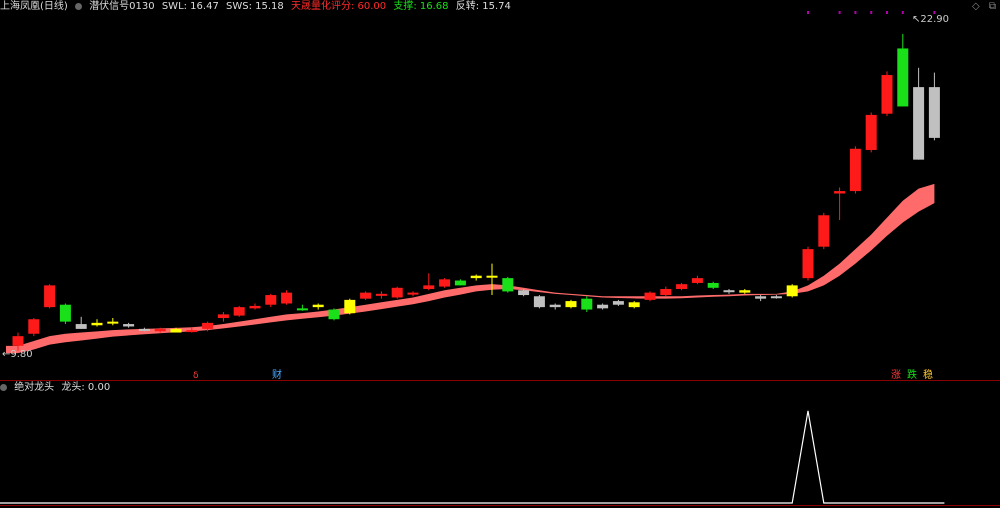 This screenshot has height=508, width=1000. I want to click on diamond-icon: ◇, so click(976, 6).